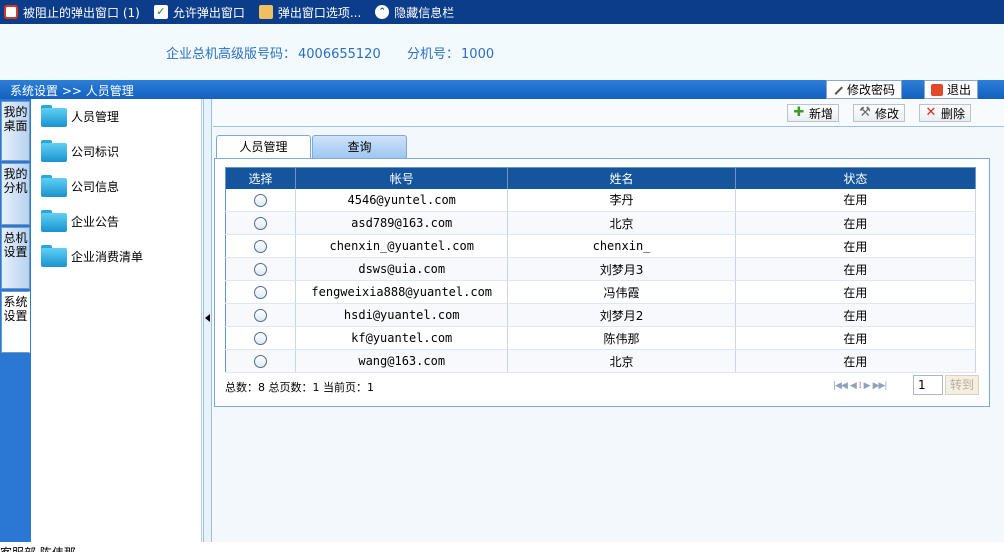 The image size is (1004, 552). I want to click on col-header-select: 选择, so click(261, 178).